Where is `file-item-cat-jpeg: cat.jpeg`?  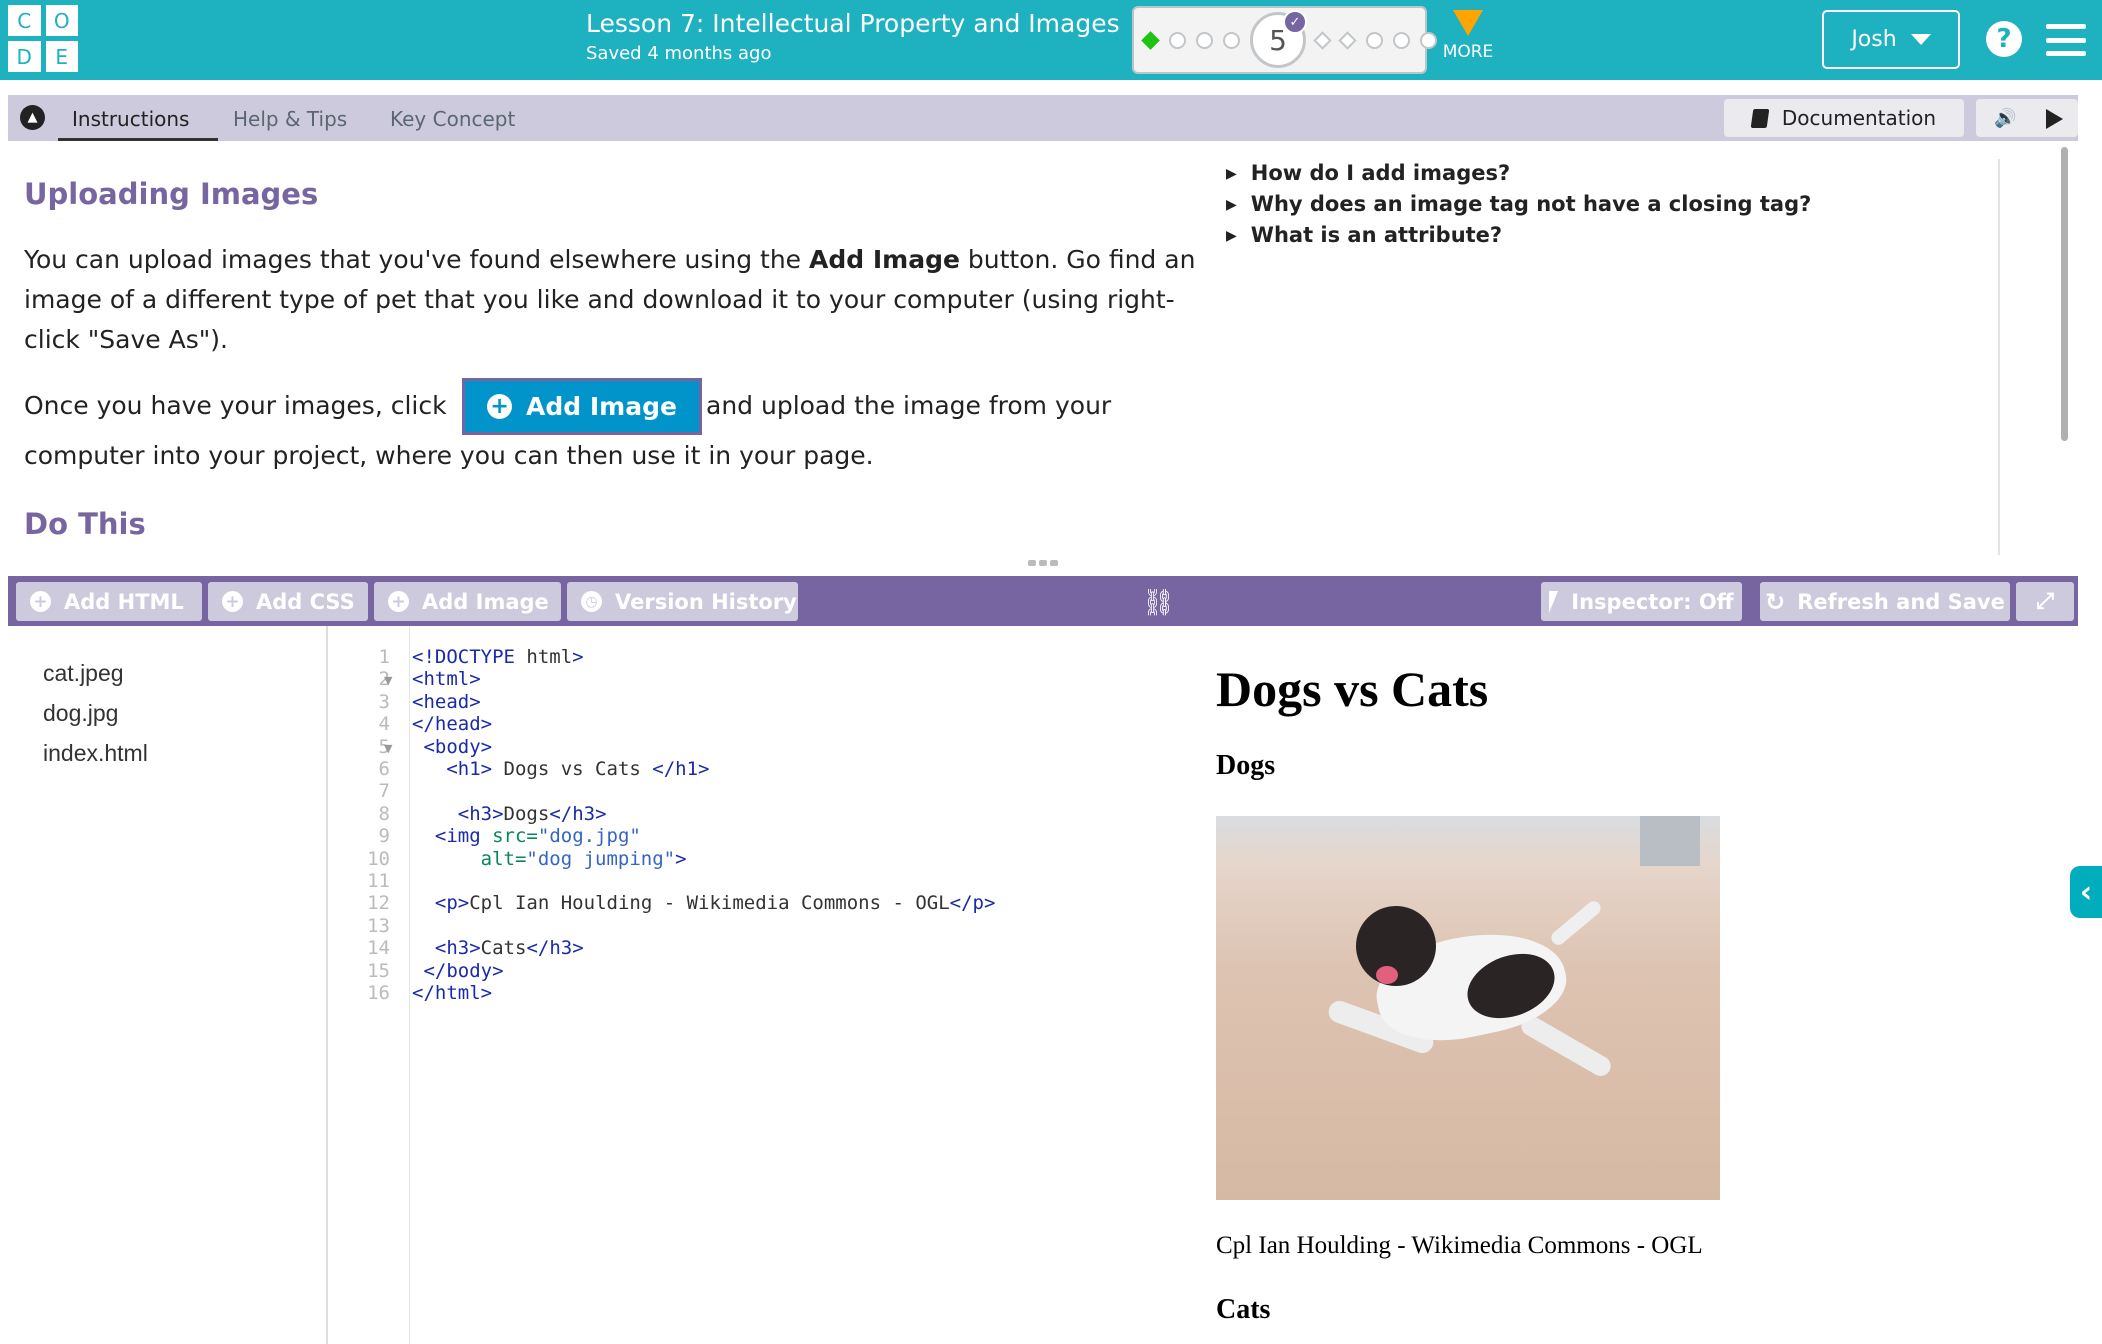 file-item-cat-jpeg: cat.jpeg is located at coordinates (83, 673).